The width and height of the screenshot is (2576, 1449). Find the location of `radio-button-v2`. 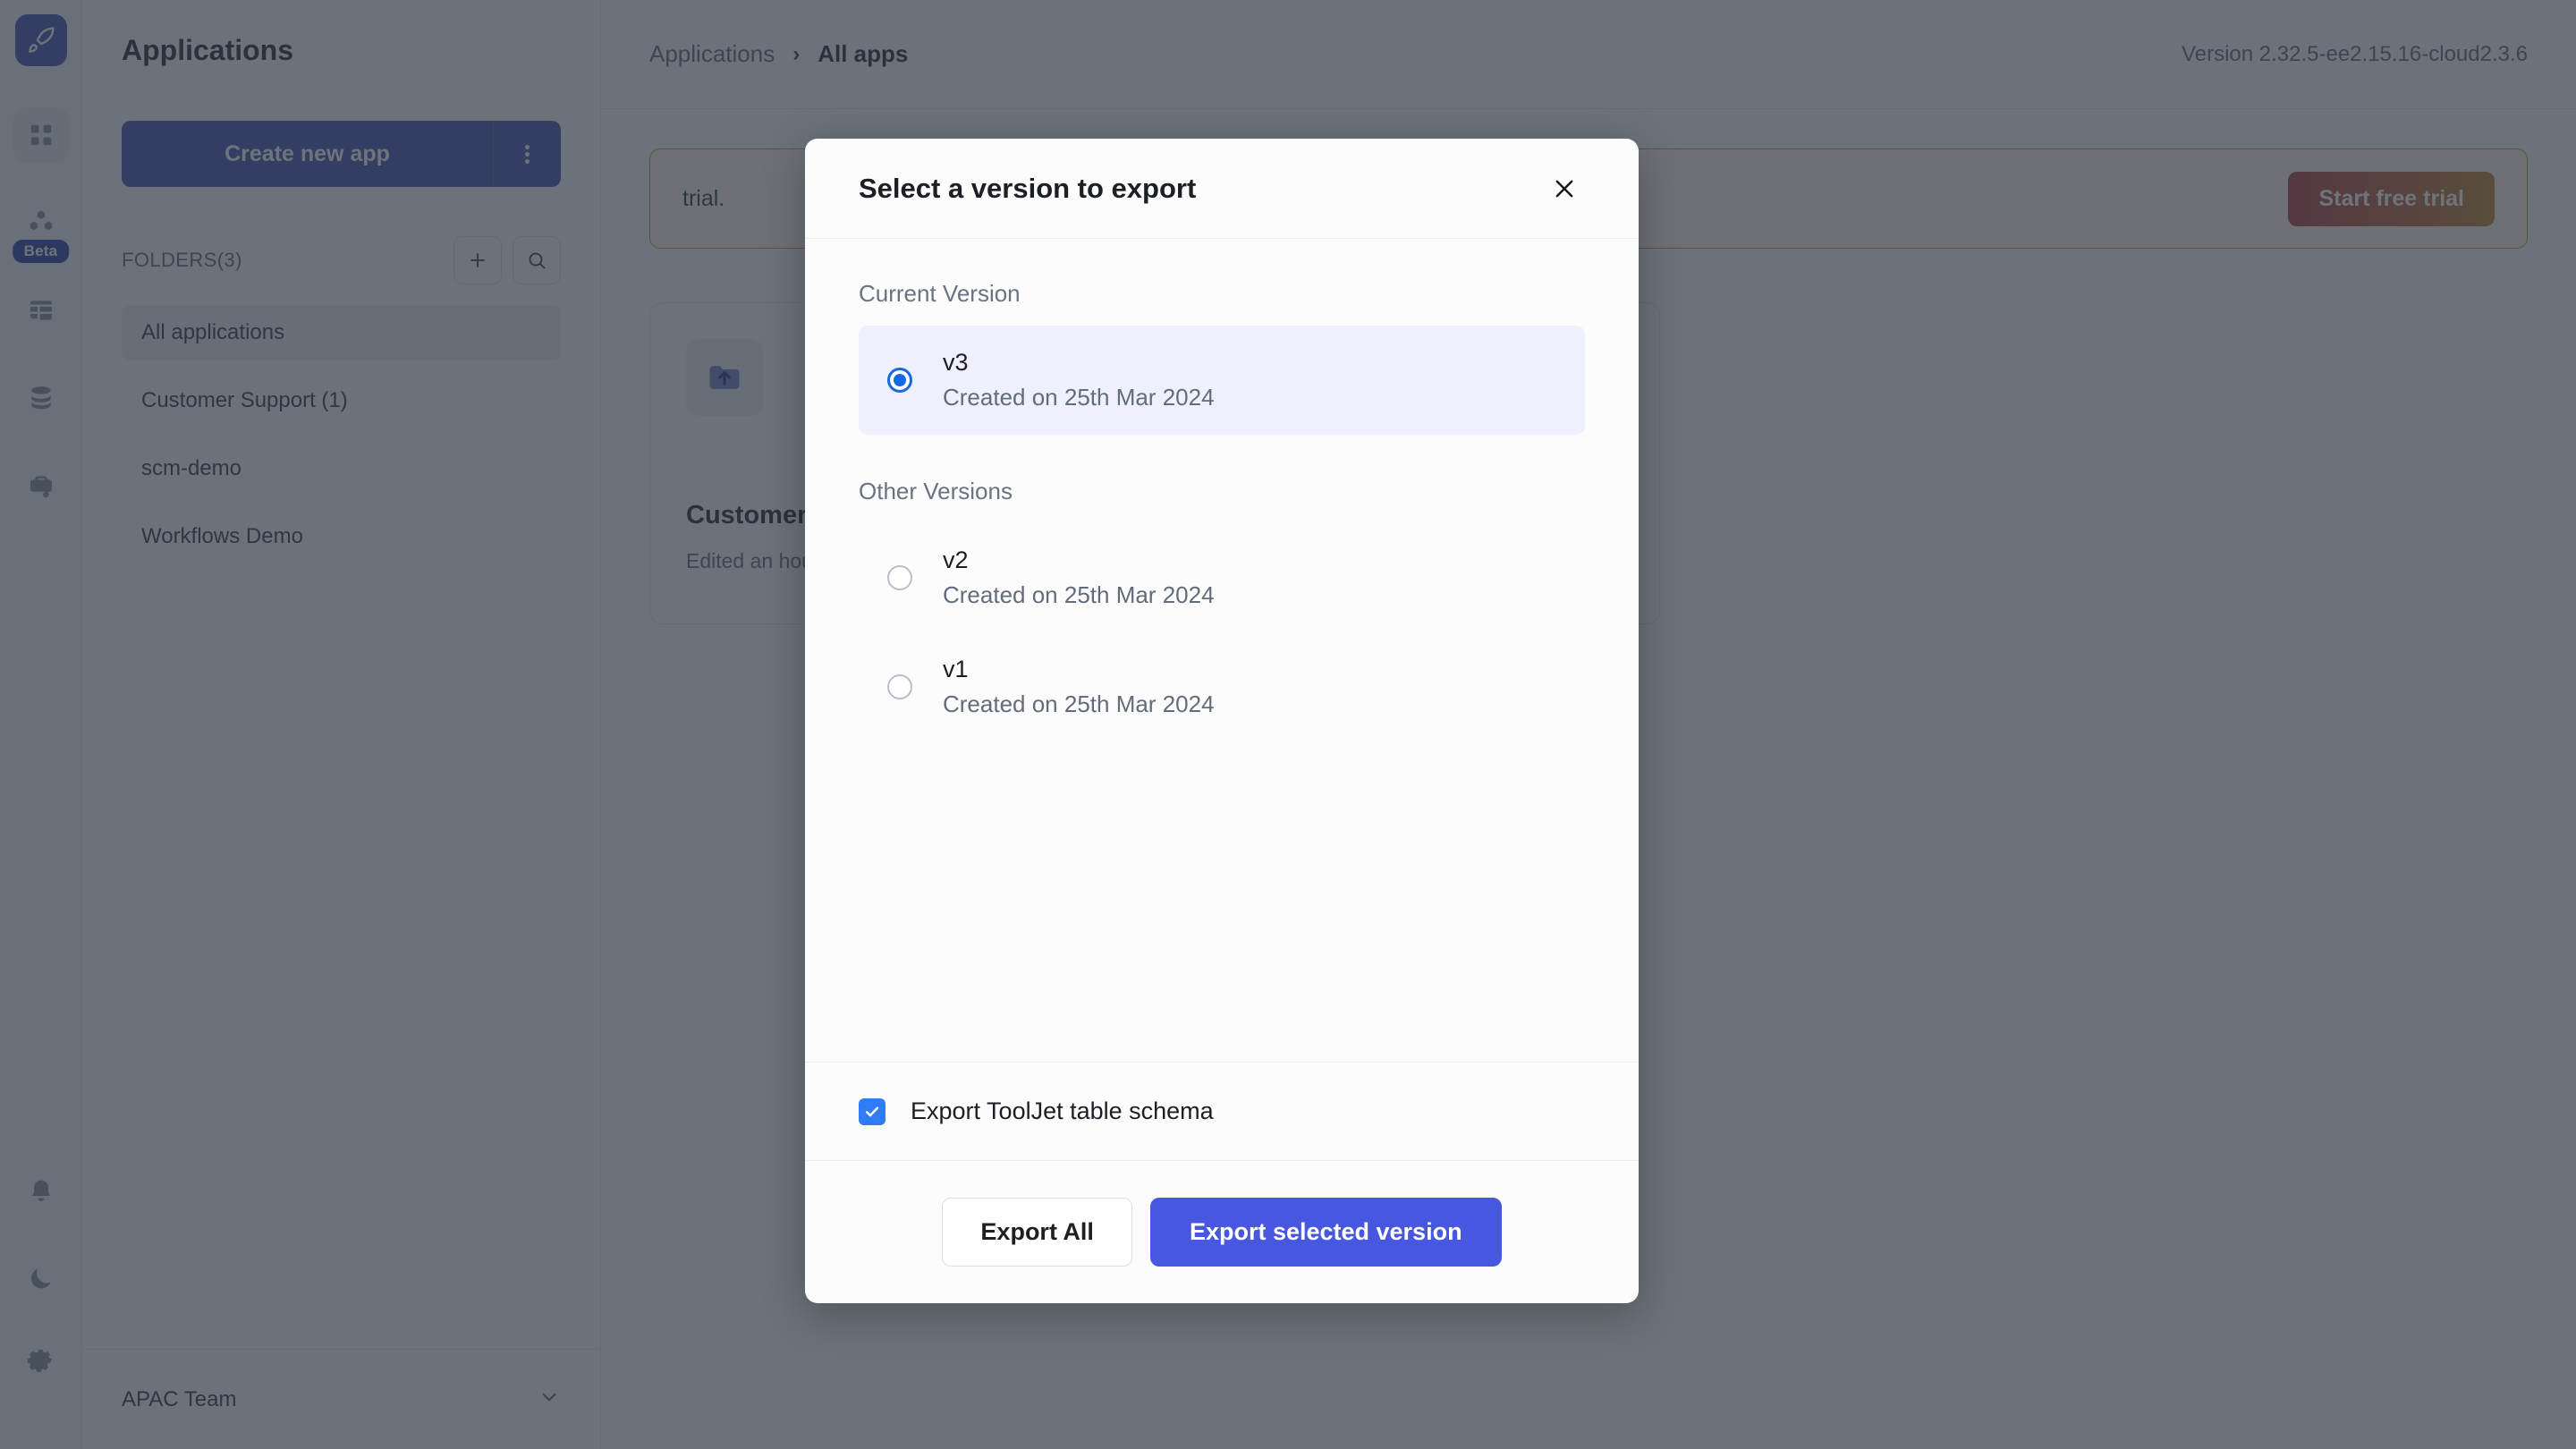

radio-button-v2 is located at coordinates (899, 577).